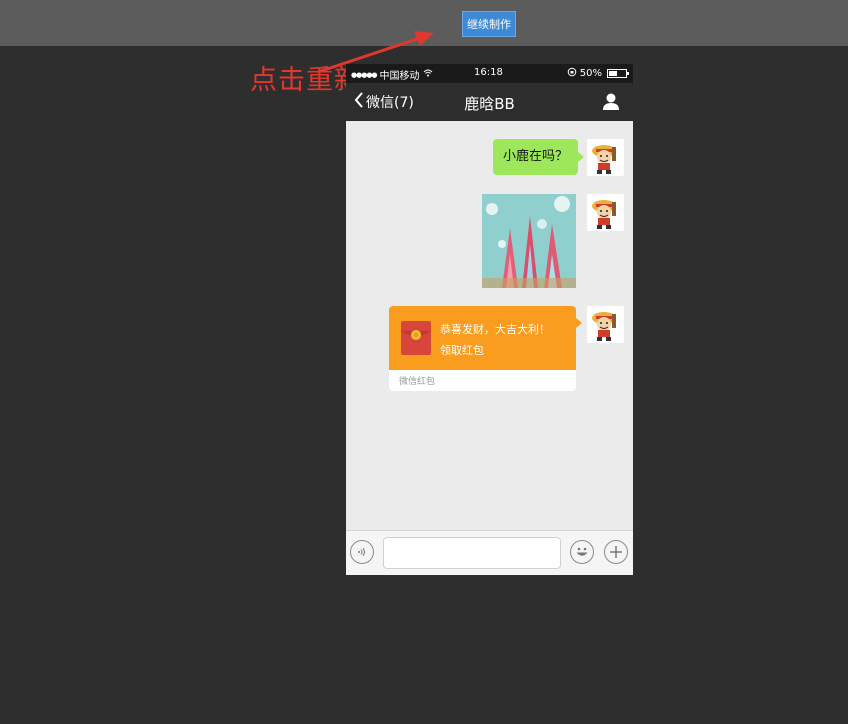 This screenshot has height=724, width=848. Describe the element at coordinates (590, 73) in the screenshot. I see `battery-percent: 50%` at that location.